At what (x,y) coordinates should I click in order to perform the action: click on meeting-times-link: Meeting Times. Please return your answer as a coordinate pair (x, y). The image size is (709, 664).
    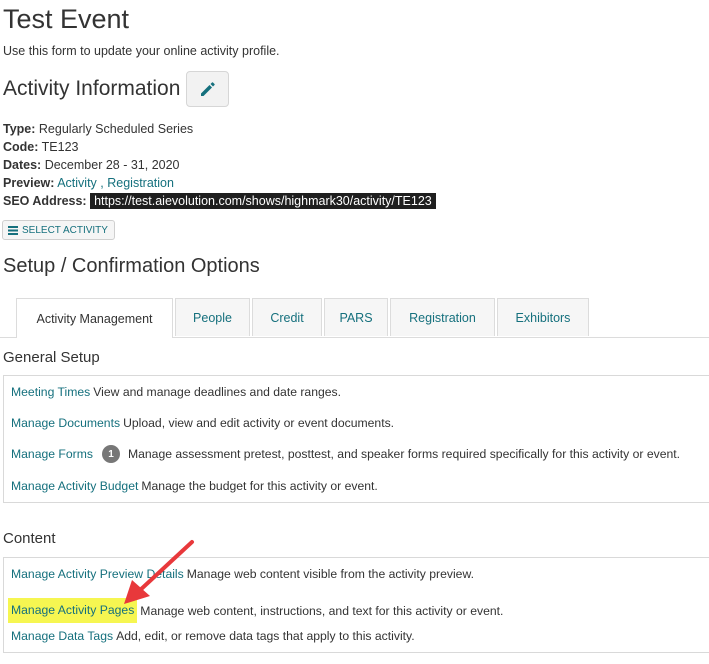
    Looking at the image, I should click on (50, 392).